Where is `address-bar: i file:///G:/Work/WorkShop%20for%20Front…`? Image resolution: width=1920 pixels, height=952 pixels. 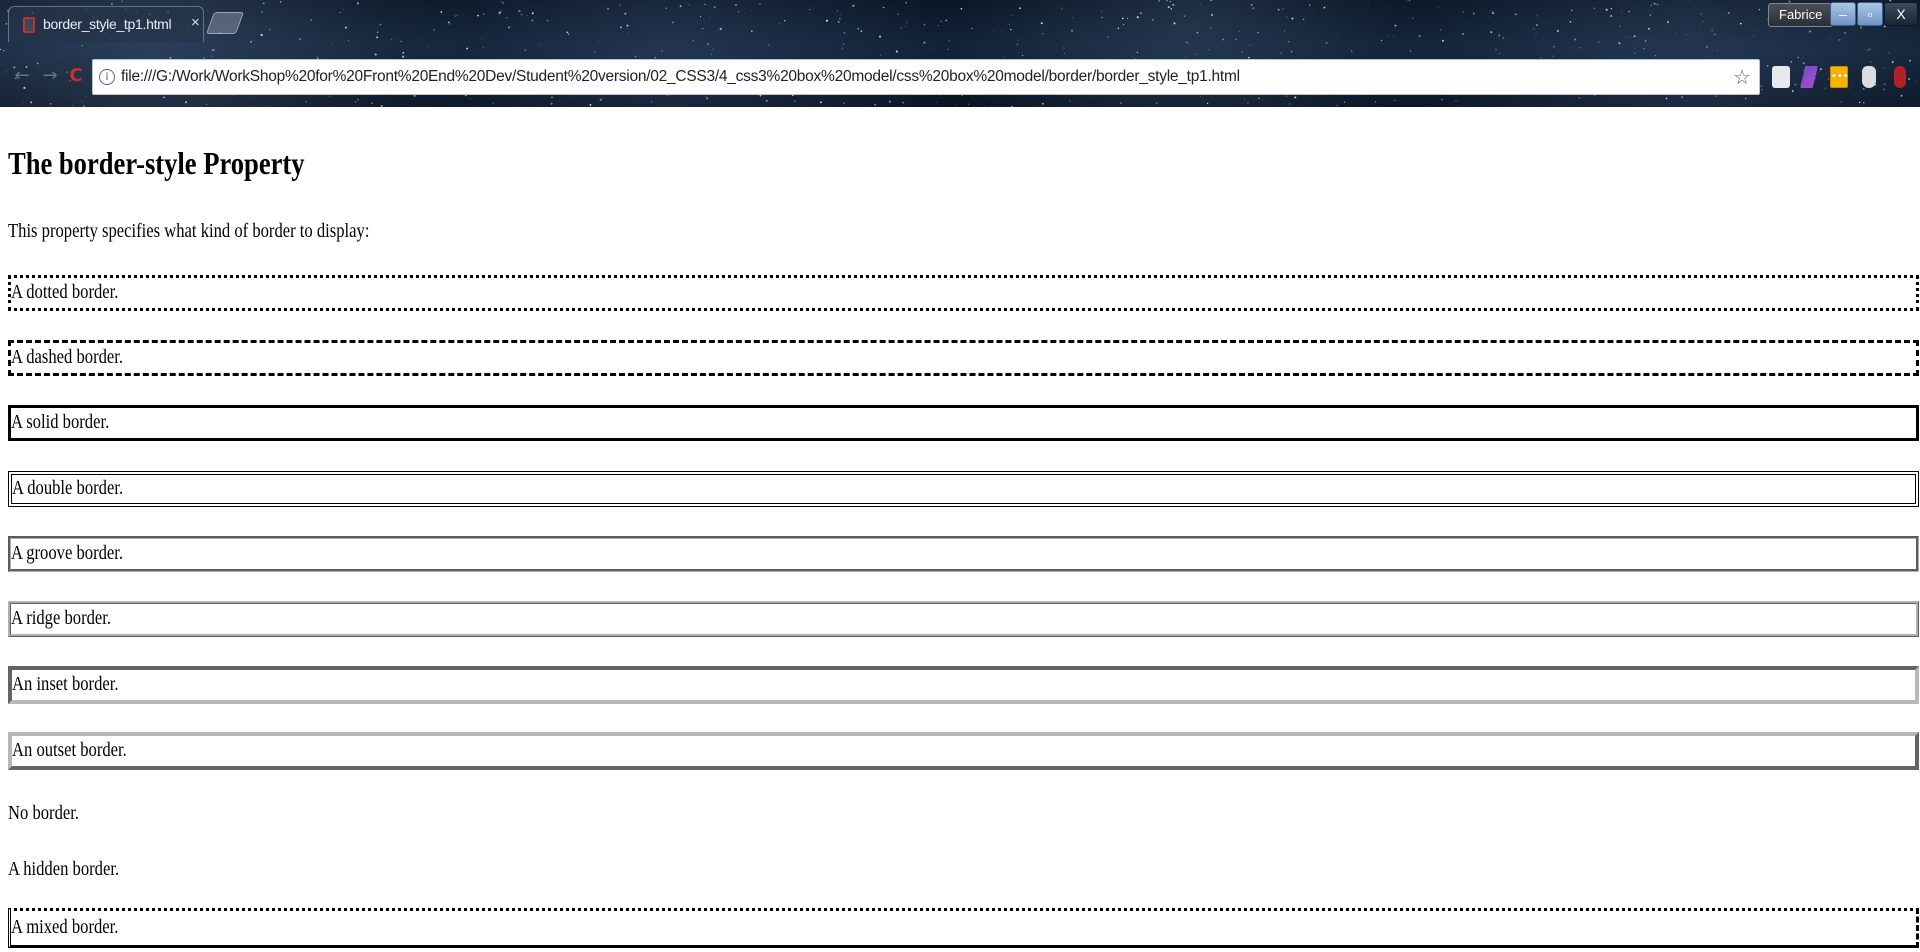
address-bar: i file:///G:/Work/WorkShop%20for%20Front… is located at coordinates (926, 77).